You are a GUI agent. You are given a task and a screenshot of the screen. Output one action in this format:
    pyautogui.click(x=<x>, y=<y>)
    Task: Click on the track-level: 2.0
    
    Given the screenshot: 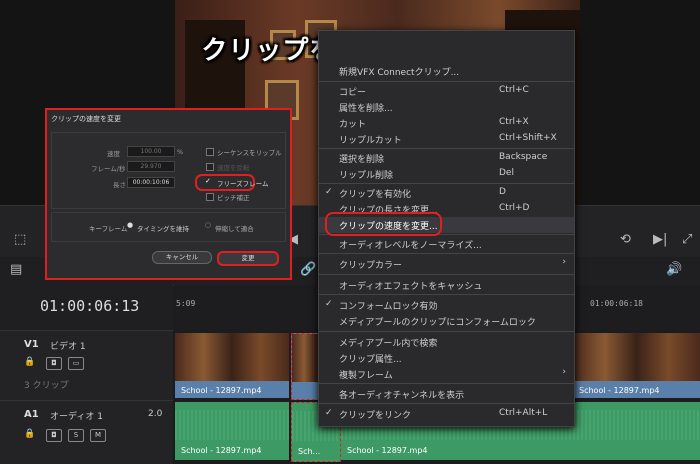 What is the action you would take?
    pyautogui.click(x=155, y=414)
    